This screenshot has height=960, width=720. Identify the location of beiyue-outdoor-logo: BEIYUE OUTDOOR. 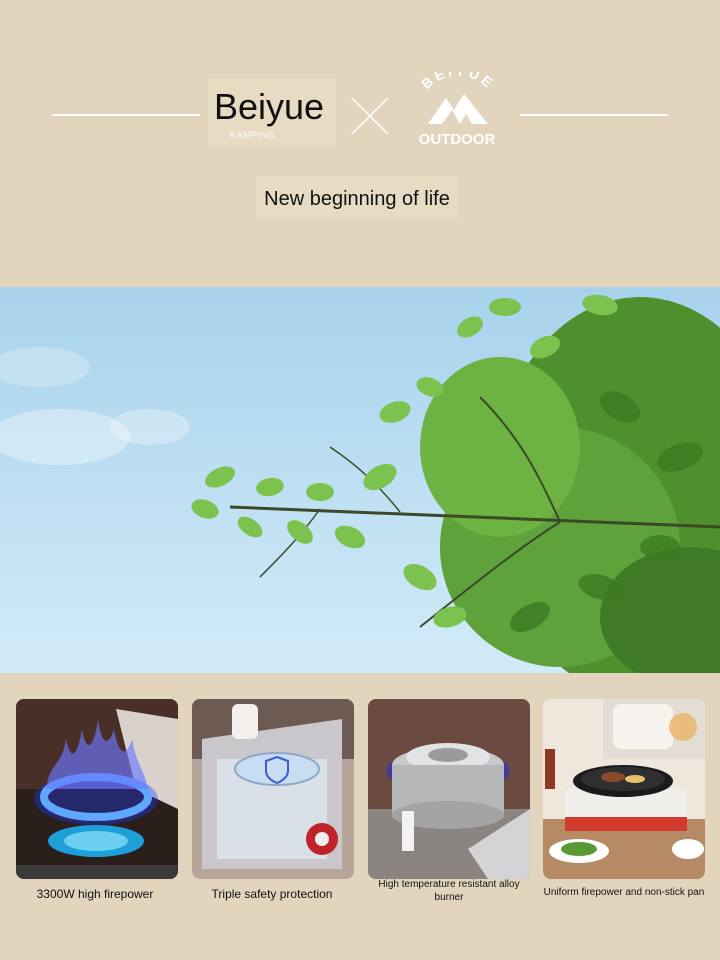
(458, 110).